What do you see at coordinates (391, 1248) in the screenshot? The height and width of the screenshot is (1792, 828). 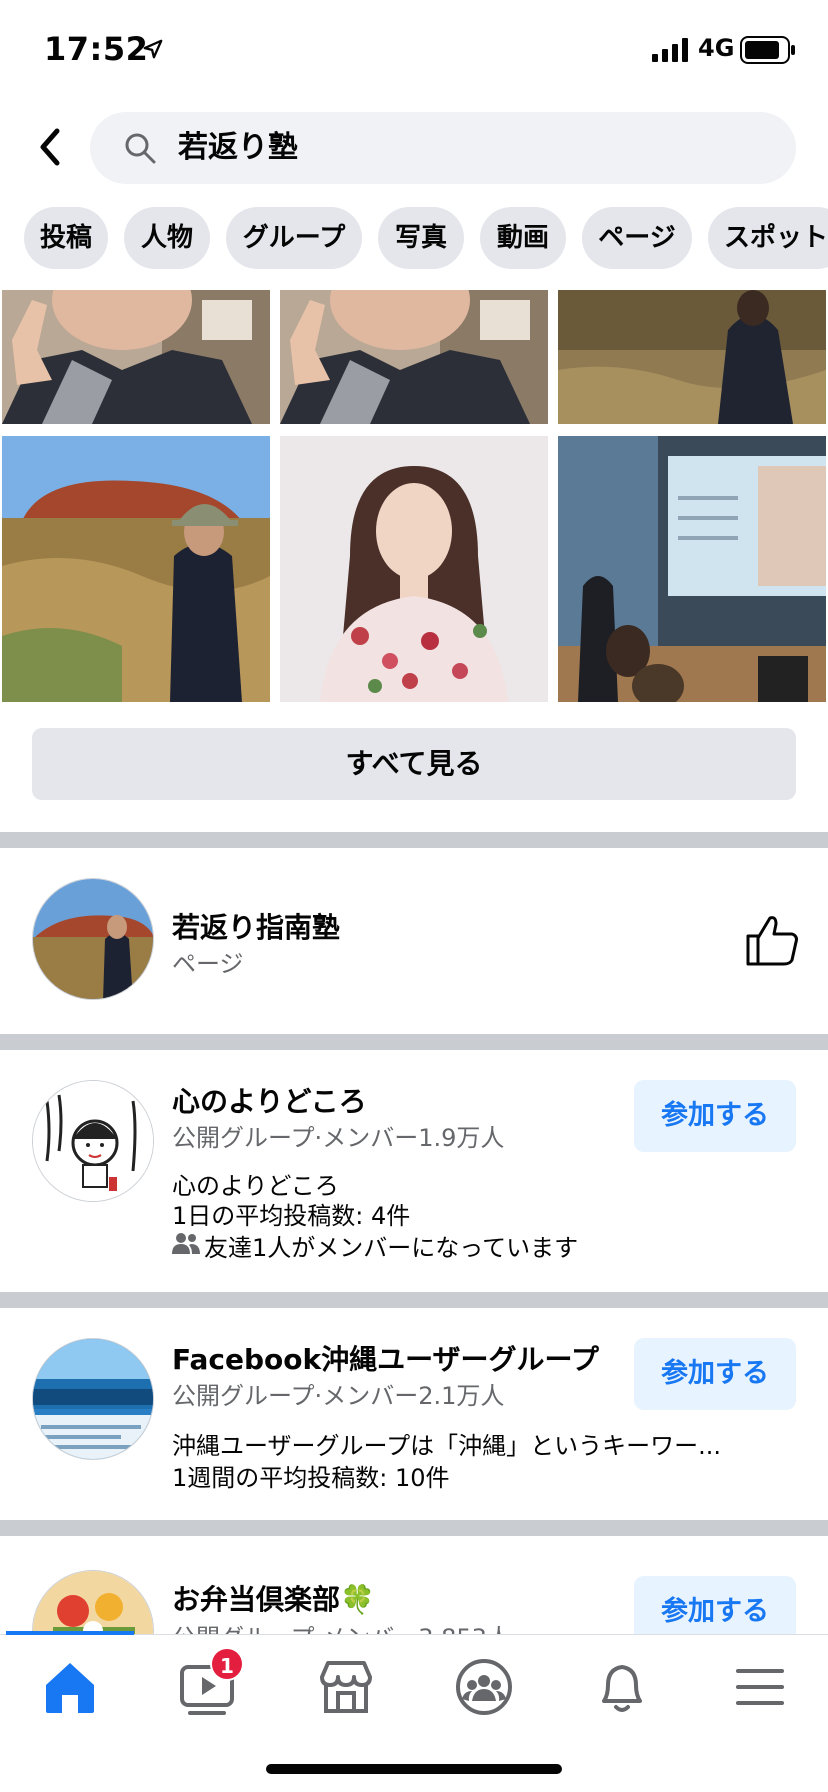 I see `group-friends: 友達1人がメンバーになっています` at bounding box center [391, 1248].